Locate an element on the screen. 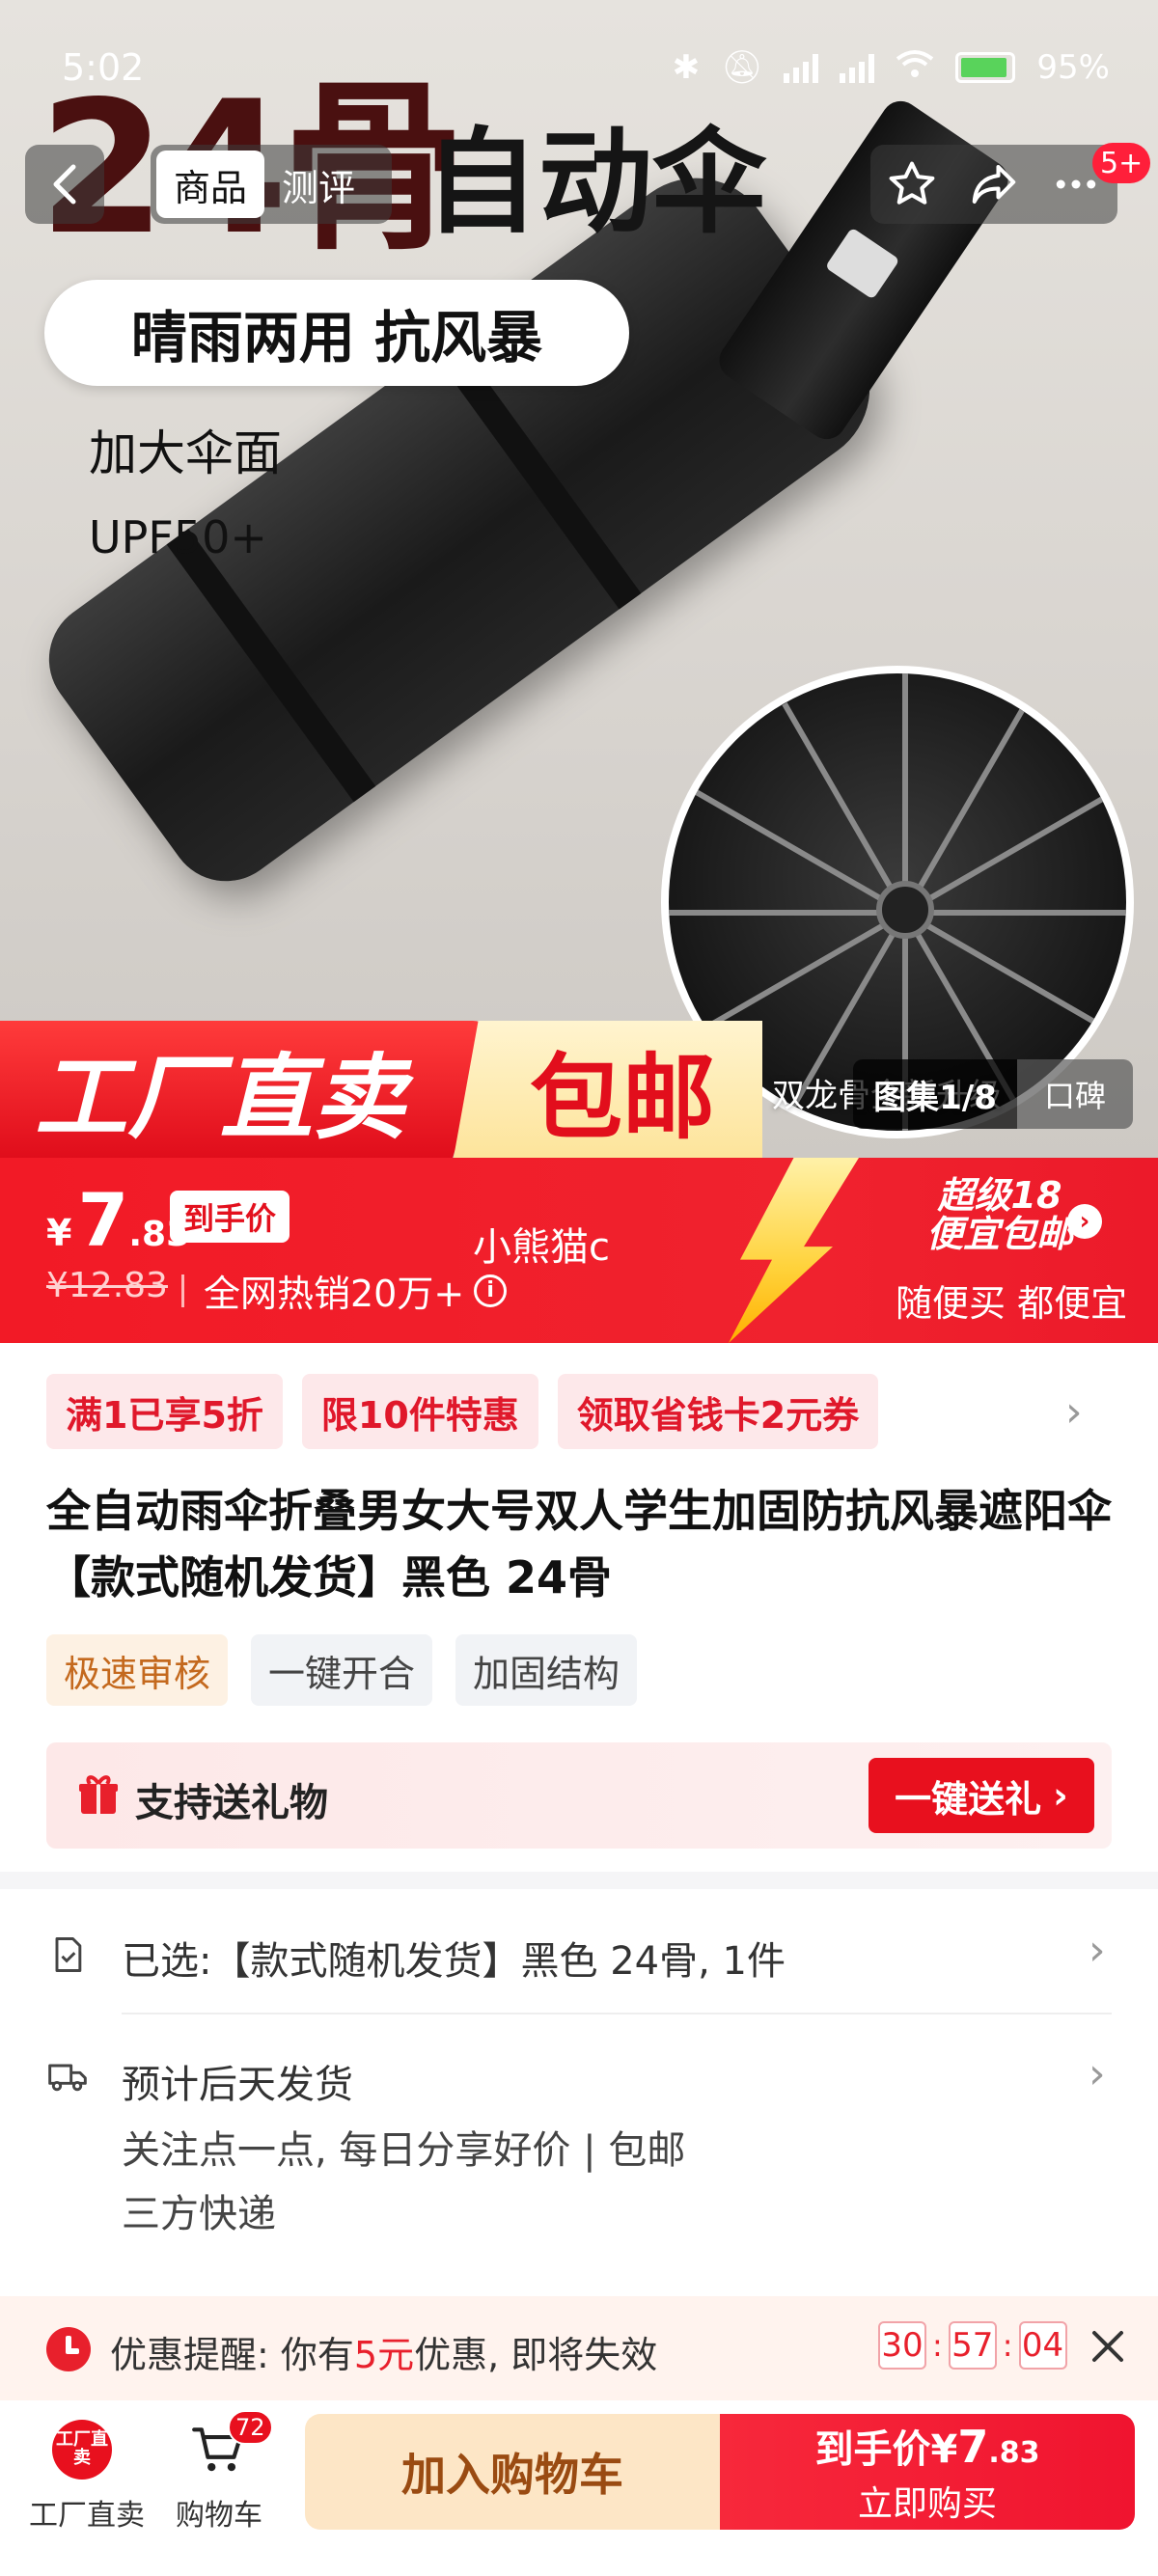  row-divider is located at coordinates (617, 2014).